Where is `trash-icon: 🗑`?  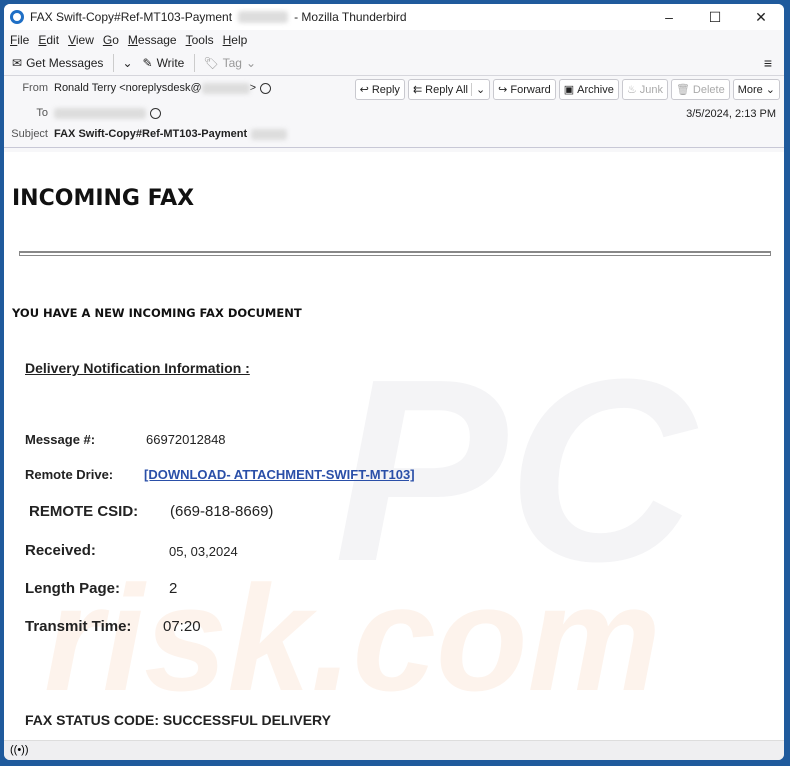 trash-icon: 🗑 is located at coordinates (682, 90).